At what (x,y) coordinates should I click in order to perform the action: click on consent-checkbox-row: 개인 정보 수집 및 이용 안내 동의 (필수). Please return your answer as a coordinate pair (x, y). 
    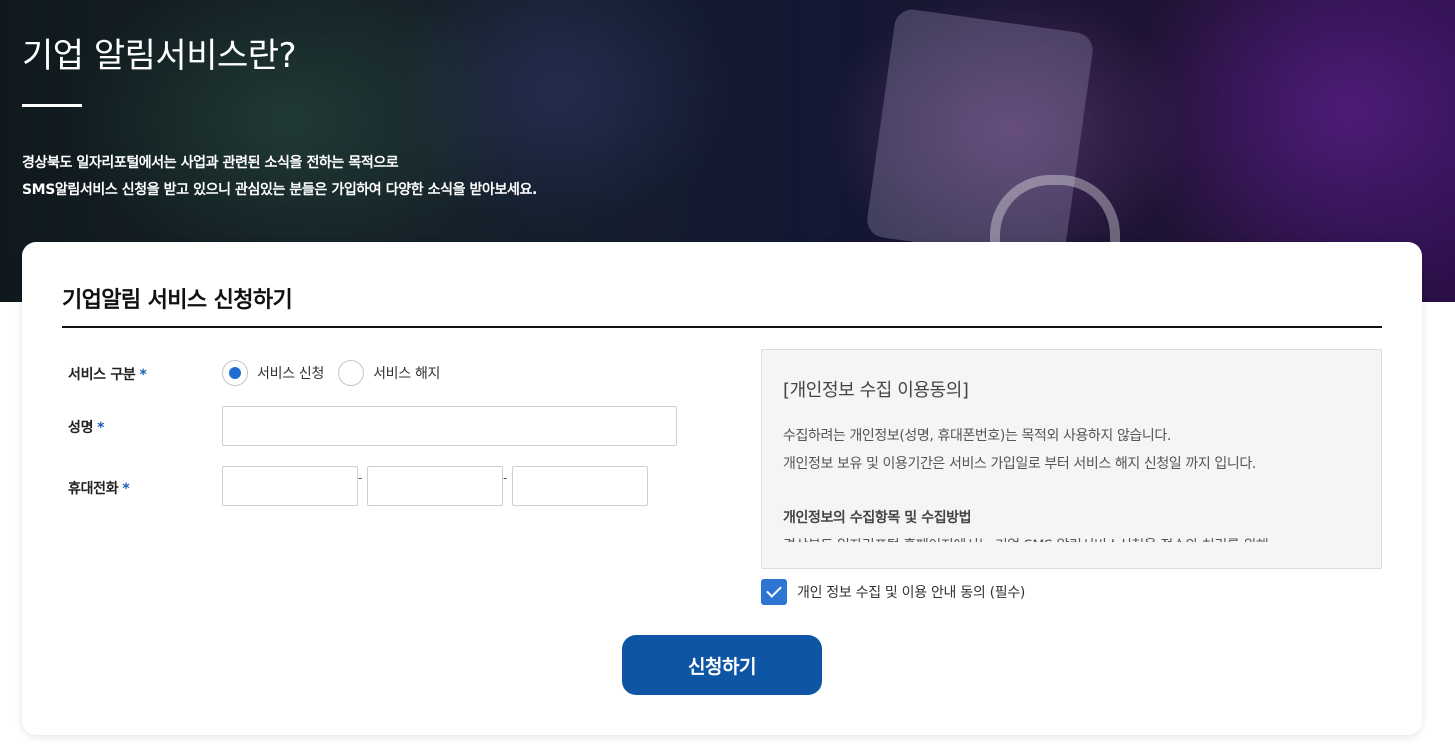
    Looking at the image, I should click on (893, 592).